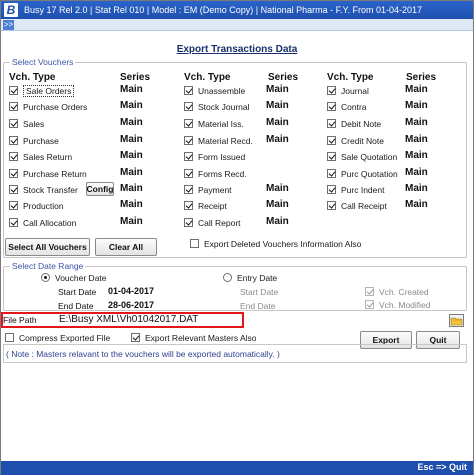  I want to click on voucher-call-allocation: Call Allocation, so click(42, 222).